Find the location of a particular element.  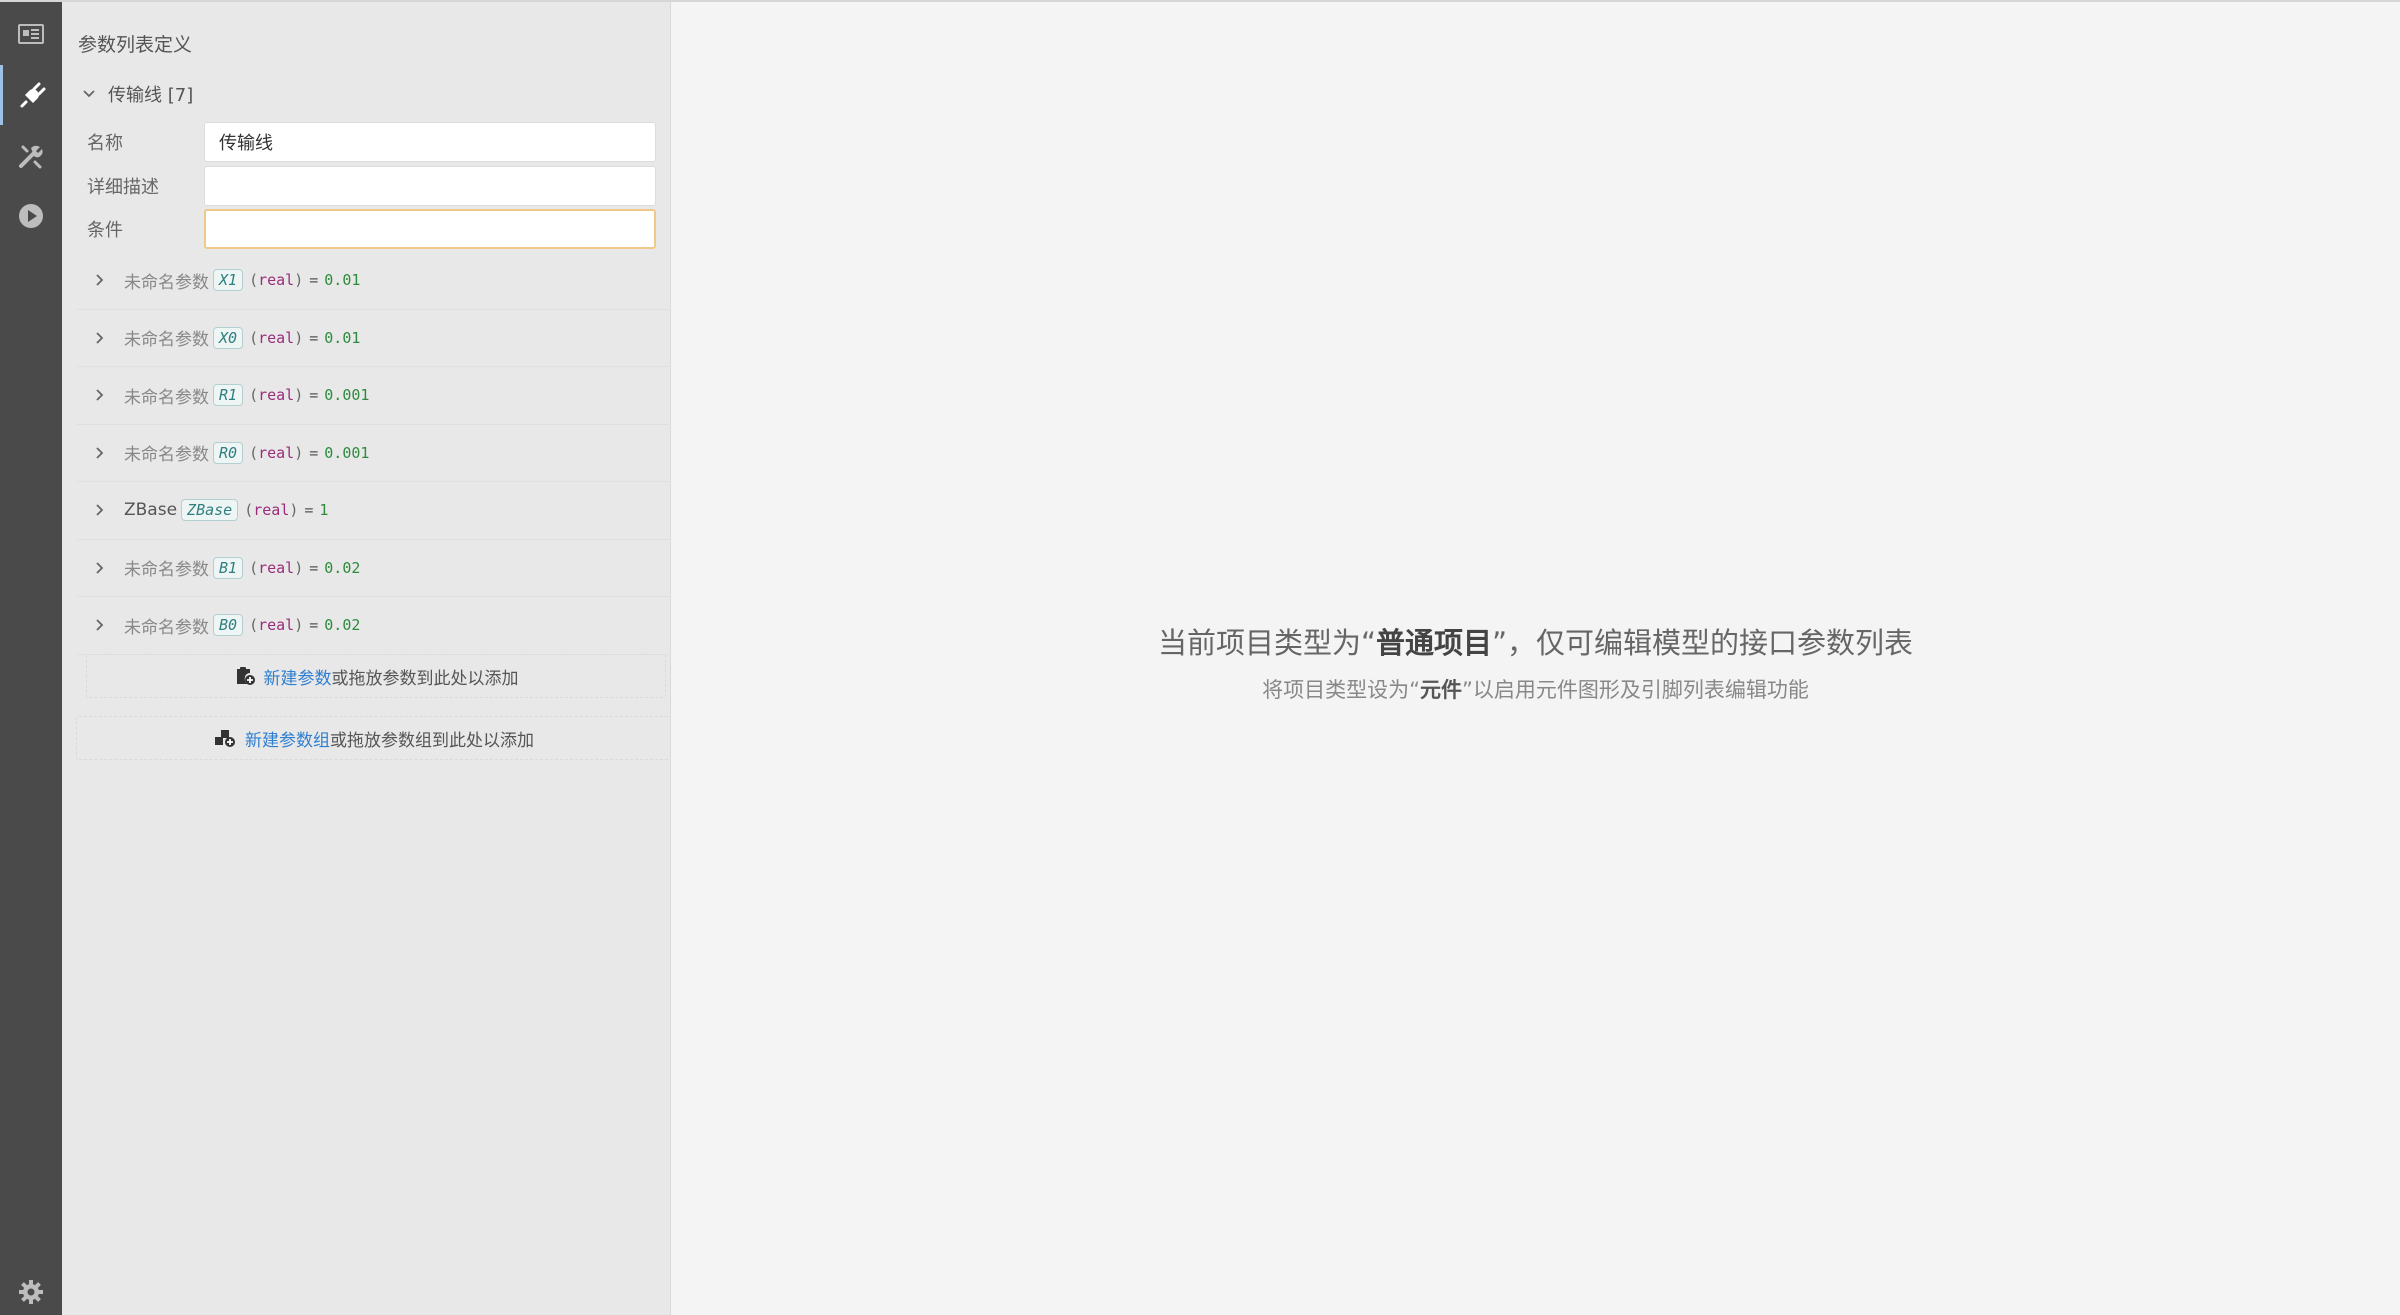

add-param-zone: 新建参数 或拖放参数到此处以添加 is located at coordinates (376, 676).